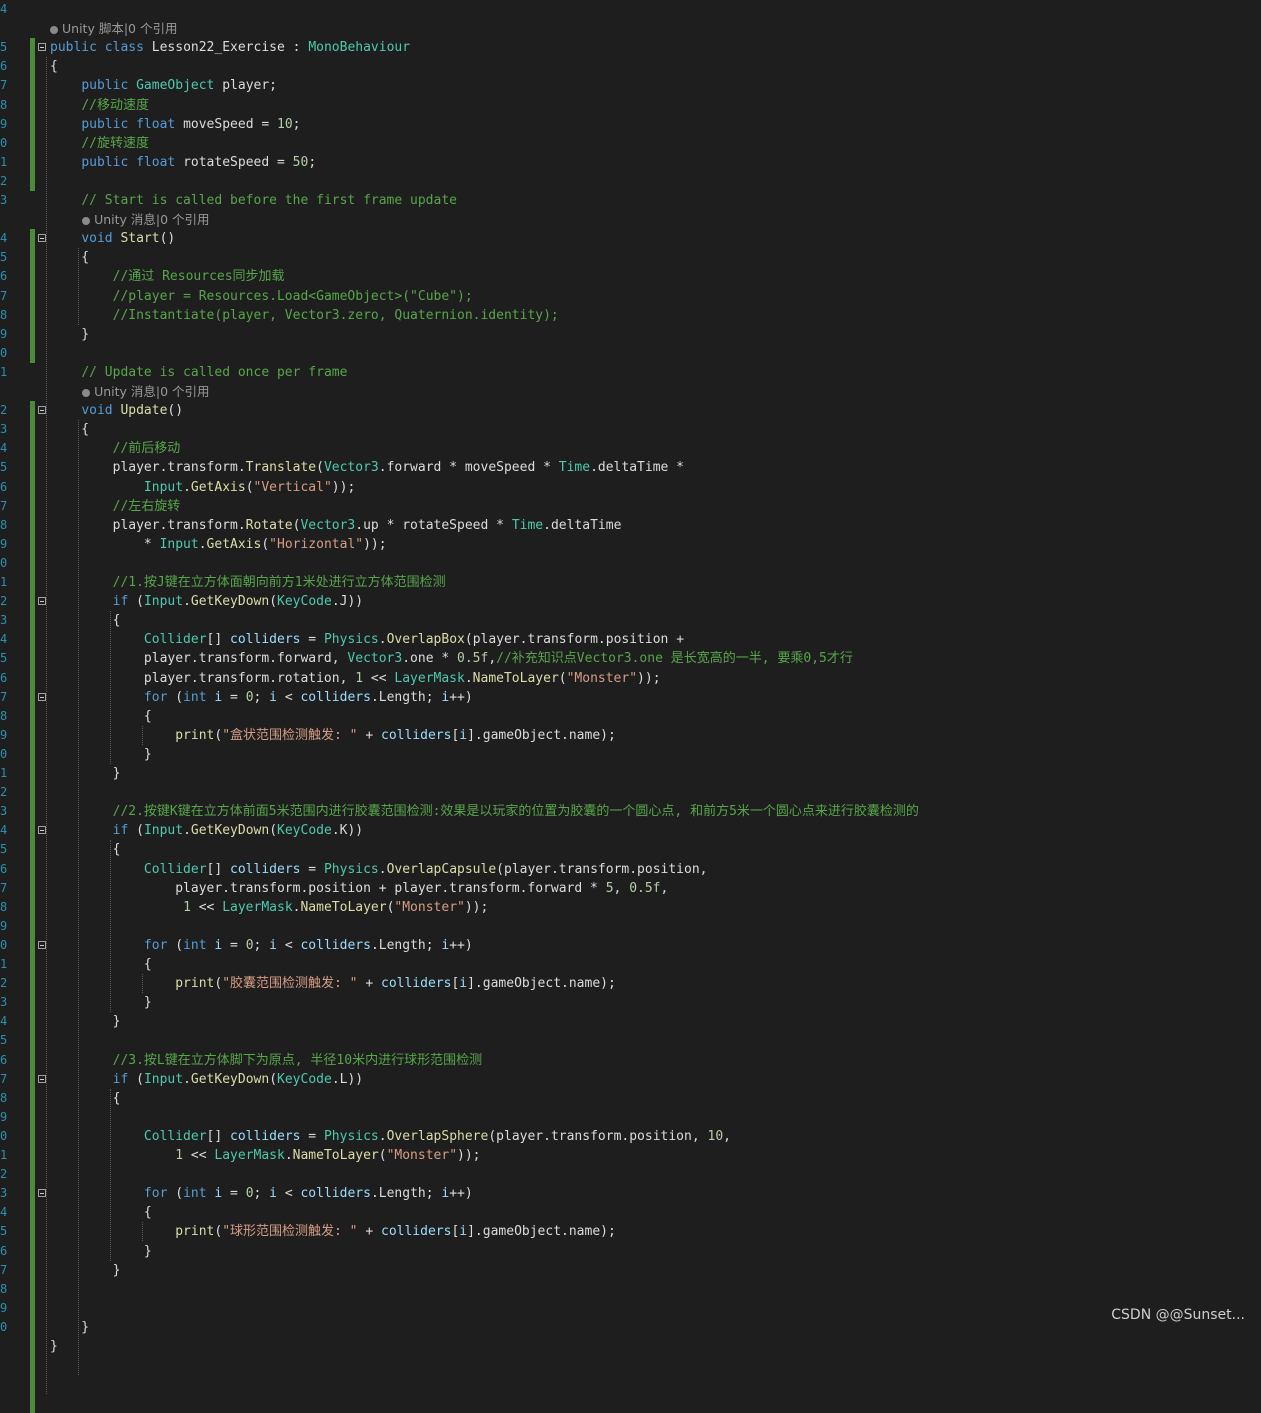 This screenshot has height=1413, width=1261. Describe the element at coordinates (369, 1232) in the screenshot. I see `code-token: +` at that location.